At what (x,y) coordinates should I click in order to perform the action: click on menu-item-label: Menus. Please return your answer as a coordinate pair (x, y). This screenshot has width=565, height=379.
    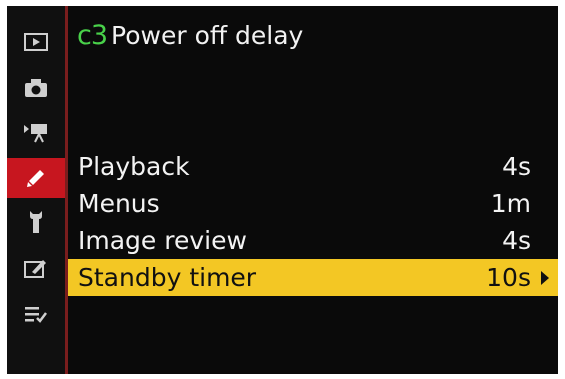
    Looking at the image, I should click on (119, 203).